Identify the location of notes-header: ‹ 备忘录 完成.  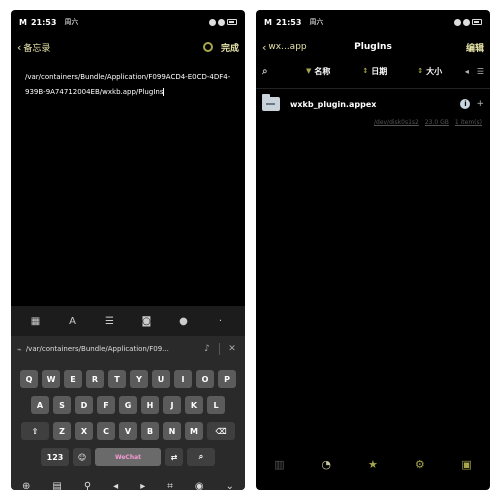
(128, 47).